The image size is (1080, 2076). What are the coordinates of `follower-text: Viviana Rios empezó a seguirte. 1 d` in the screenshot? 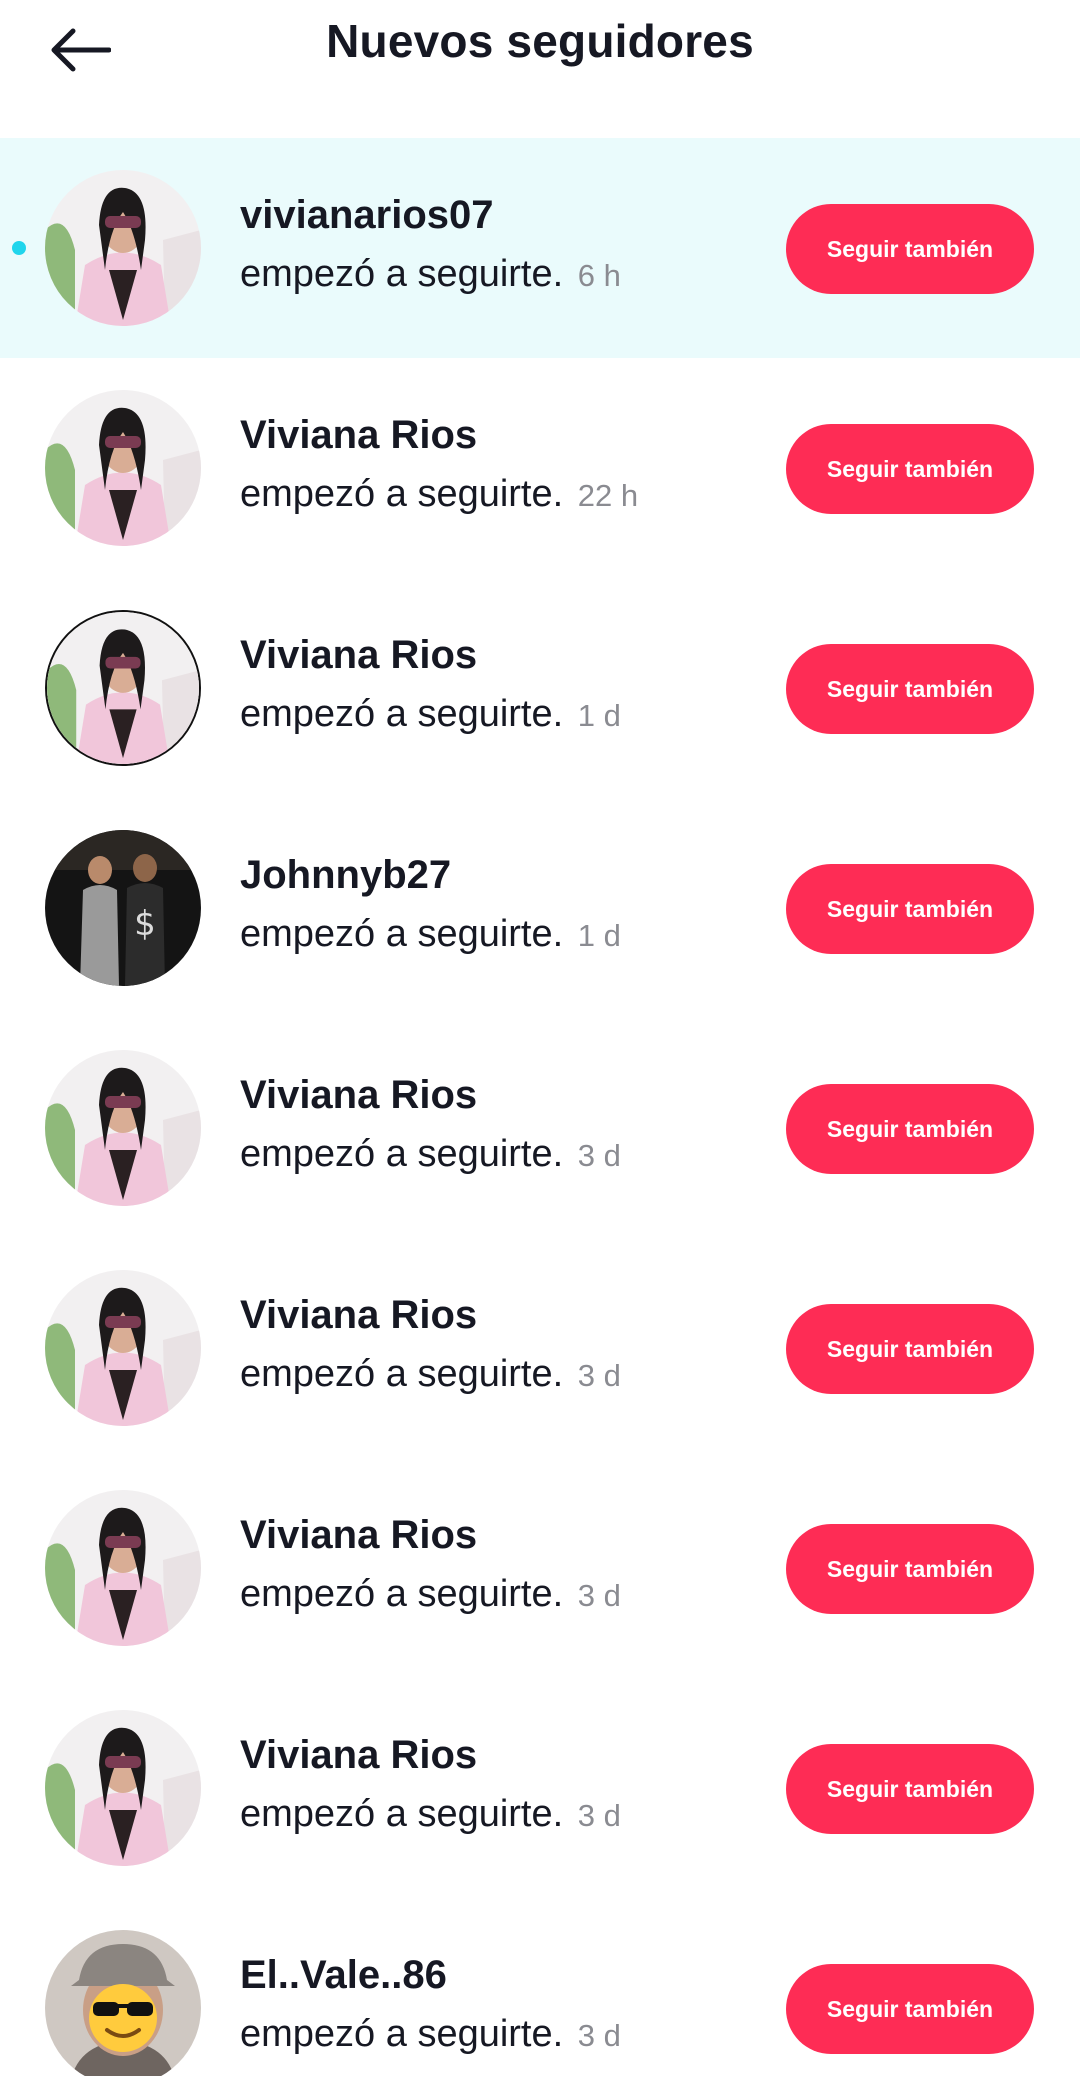 It's located at (500, 685).